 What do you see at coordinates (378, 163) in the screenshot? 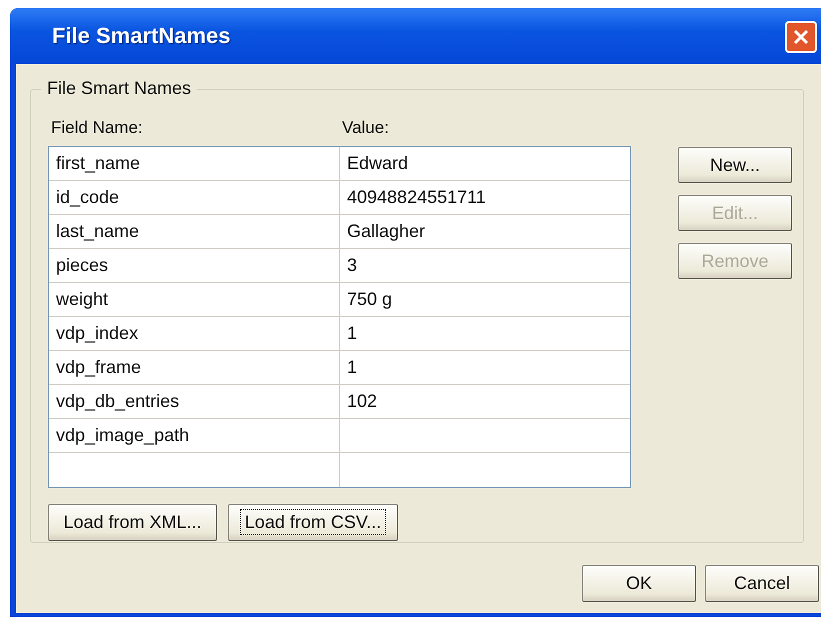
I see `table-cell-text: Edward` at bounding box center [378, 163].